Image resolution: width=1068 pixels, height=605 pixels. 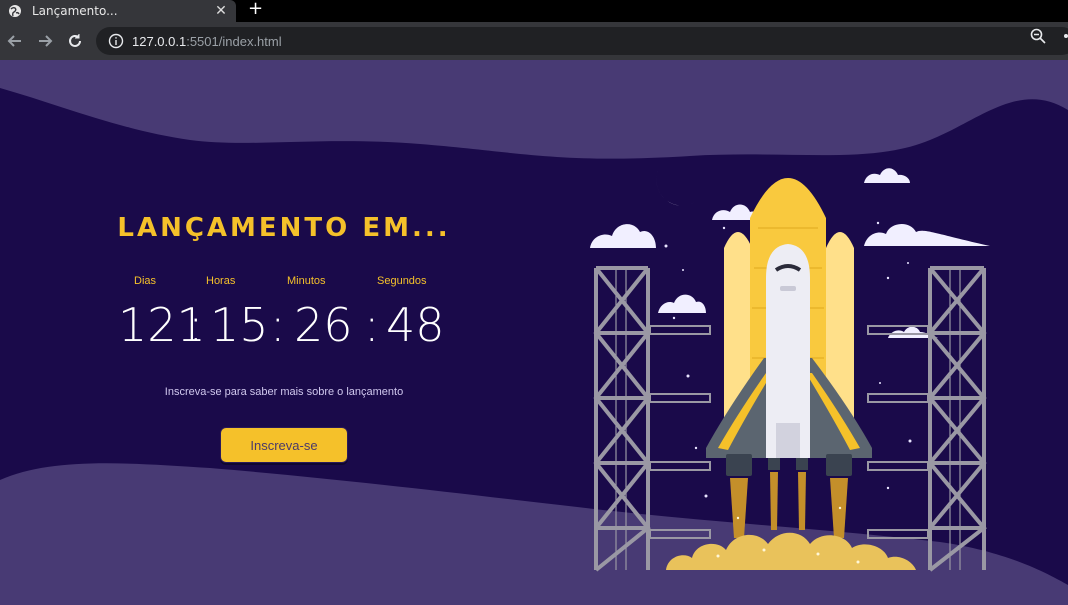 I want to click on launch-tower-left, so click(x=622, y=419).